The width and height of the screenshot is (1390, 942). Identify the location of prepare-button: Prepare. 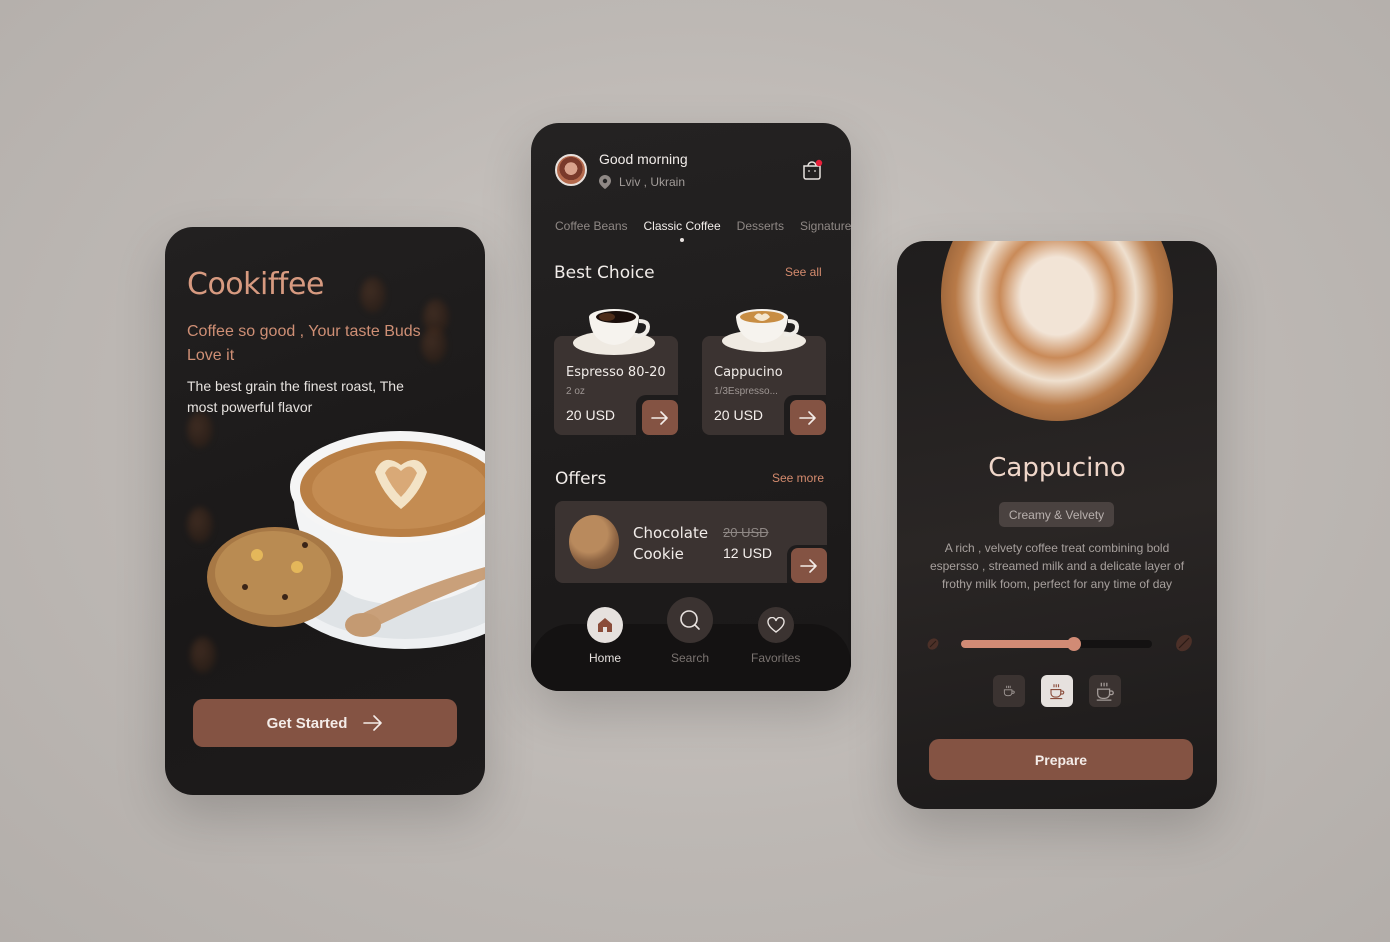
(1061, 759).